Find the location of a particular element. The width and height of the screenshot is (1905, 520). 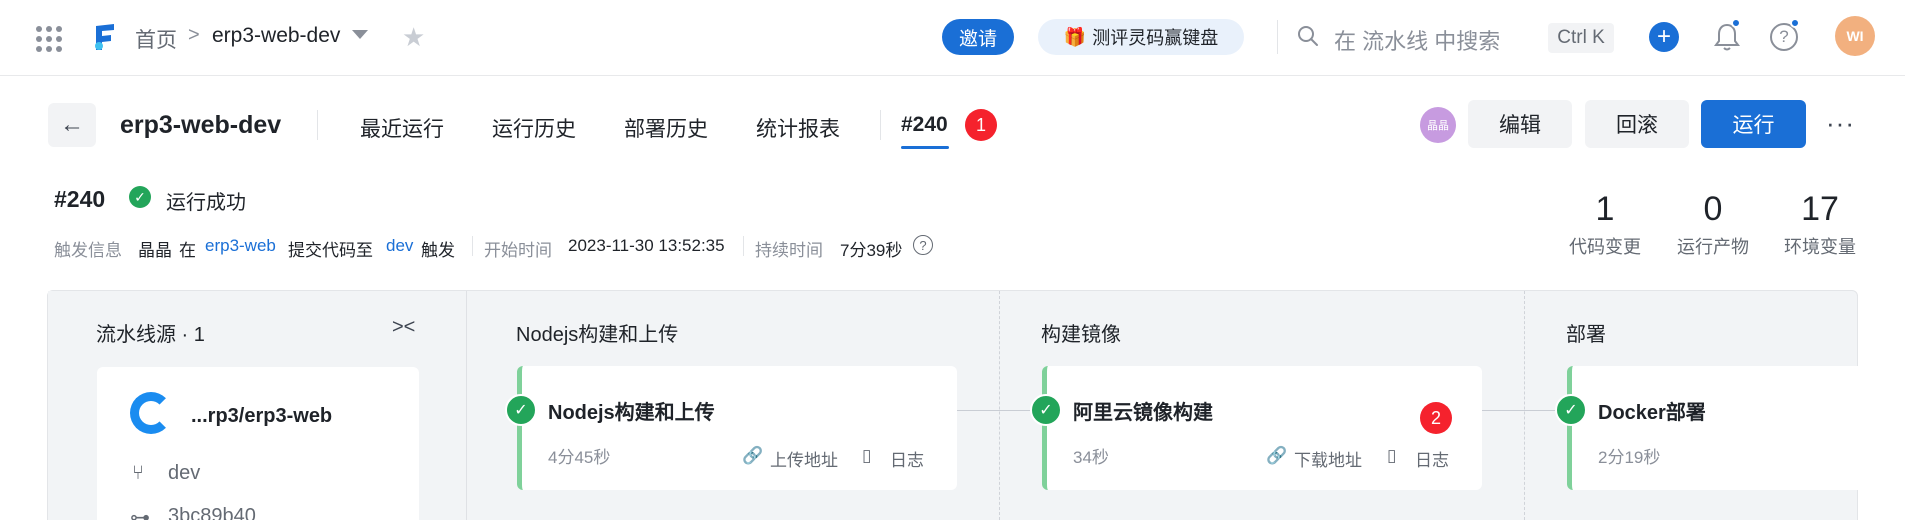

job-card-image-build is located at coordinates (1262, 428).